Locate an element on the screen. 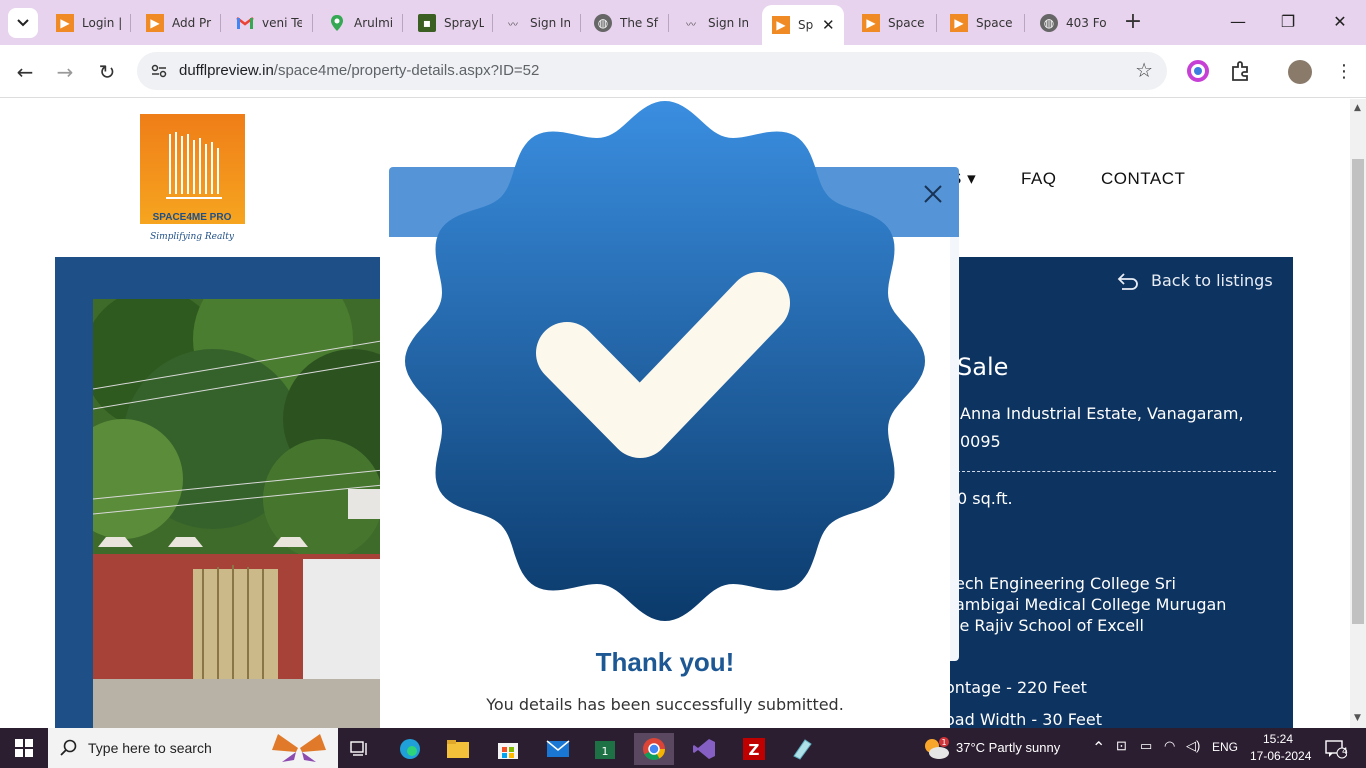 Image resolution: width=1366 pixels, height=768 pixels. browser-tab: ▪ SprayL is located at coordinates (450, 23).